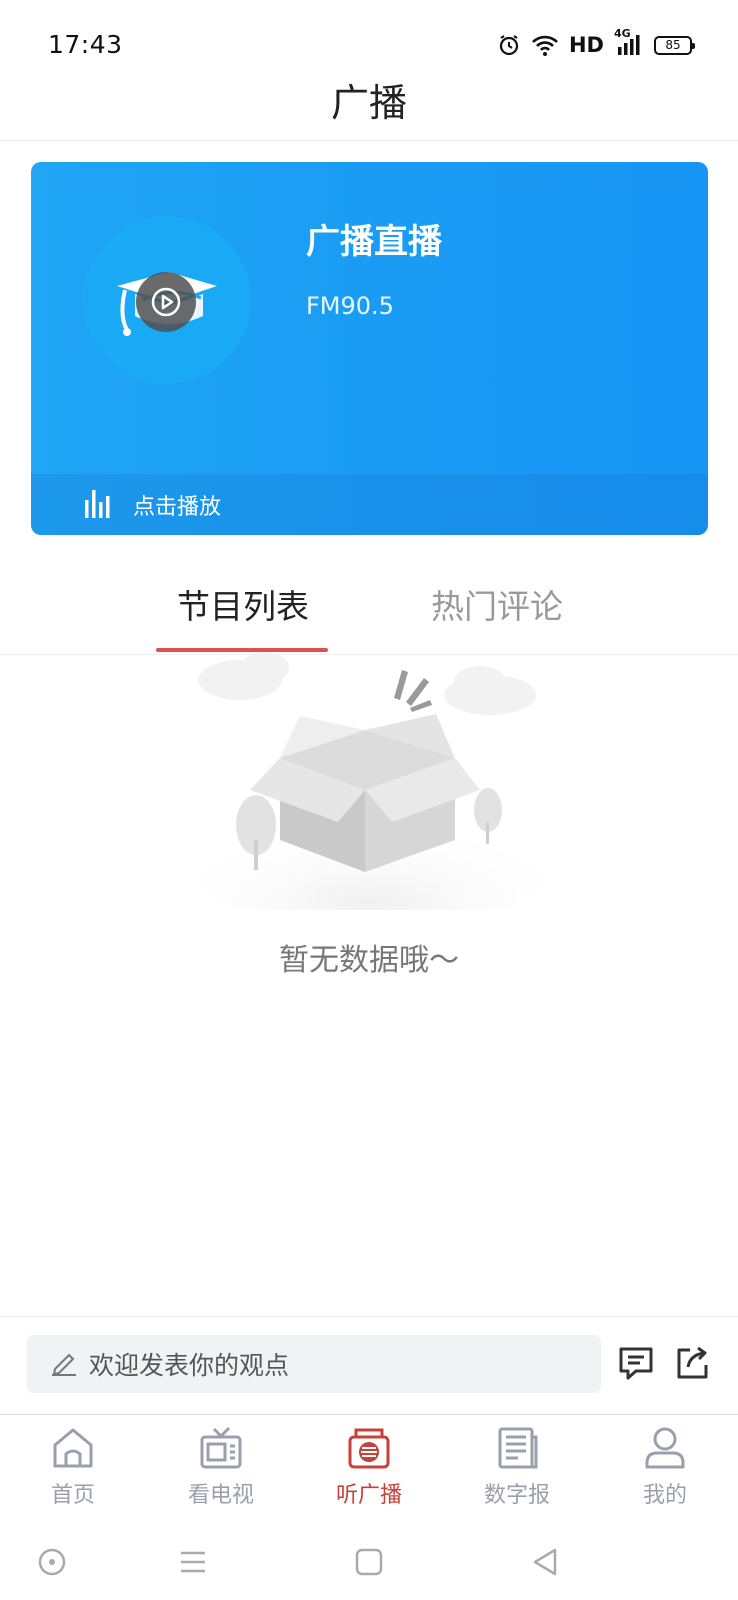 This screenshot has width=738, height=1600. I want to click on play-button, so click(166, 302).